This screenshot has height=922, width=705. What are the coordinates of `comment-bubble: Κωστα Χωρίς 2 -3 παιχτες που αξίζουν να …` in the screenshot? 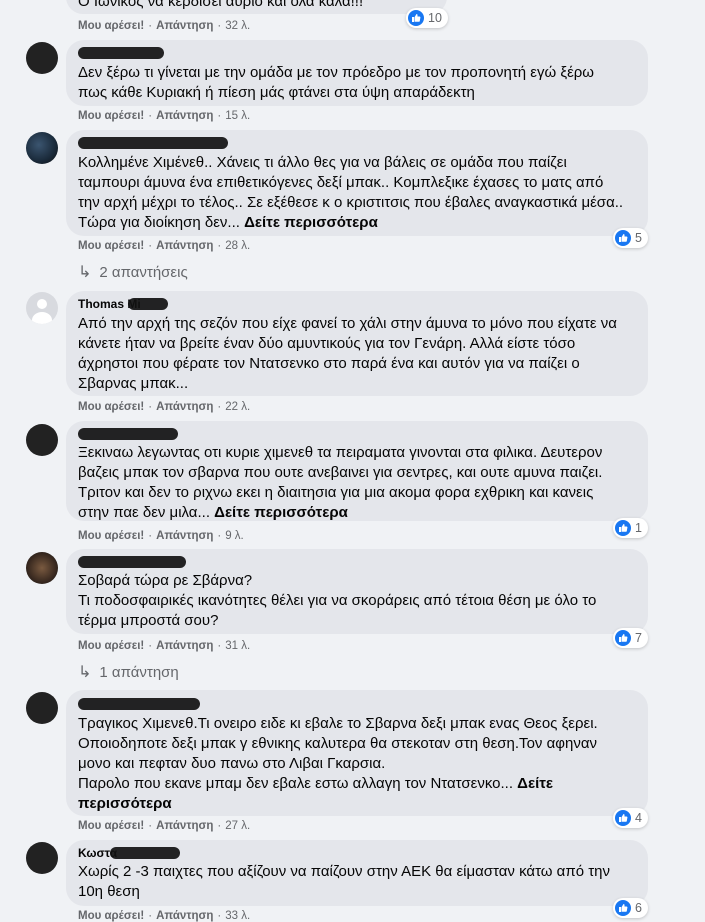 It's located at (357, 873).